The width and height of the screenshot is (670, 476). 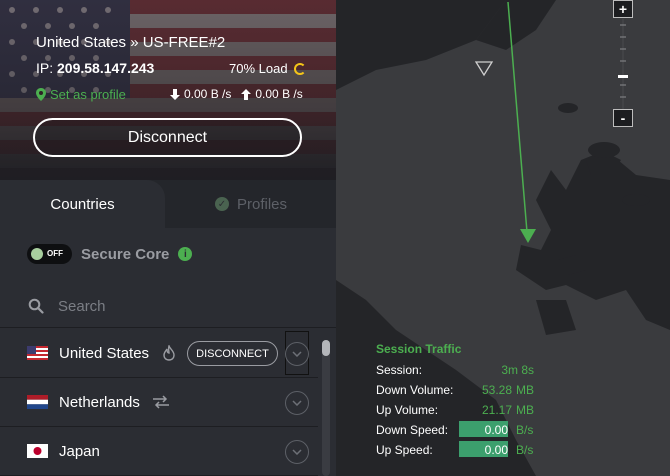 I want to click on down-speed-value: 0.00, so click(x=496, y=430).